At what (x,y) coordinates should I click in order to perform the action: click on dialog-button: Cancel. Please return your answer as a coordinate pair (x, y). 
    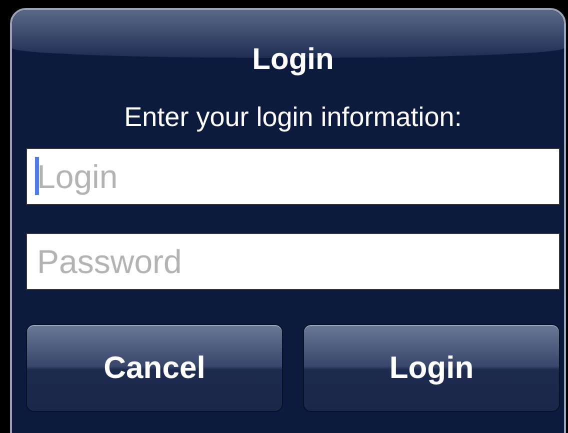
    Looking at the image, I should click on (154, 368).